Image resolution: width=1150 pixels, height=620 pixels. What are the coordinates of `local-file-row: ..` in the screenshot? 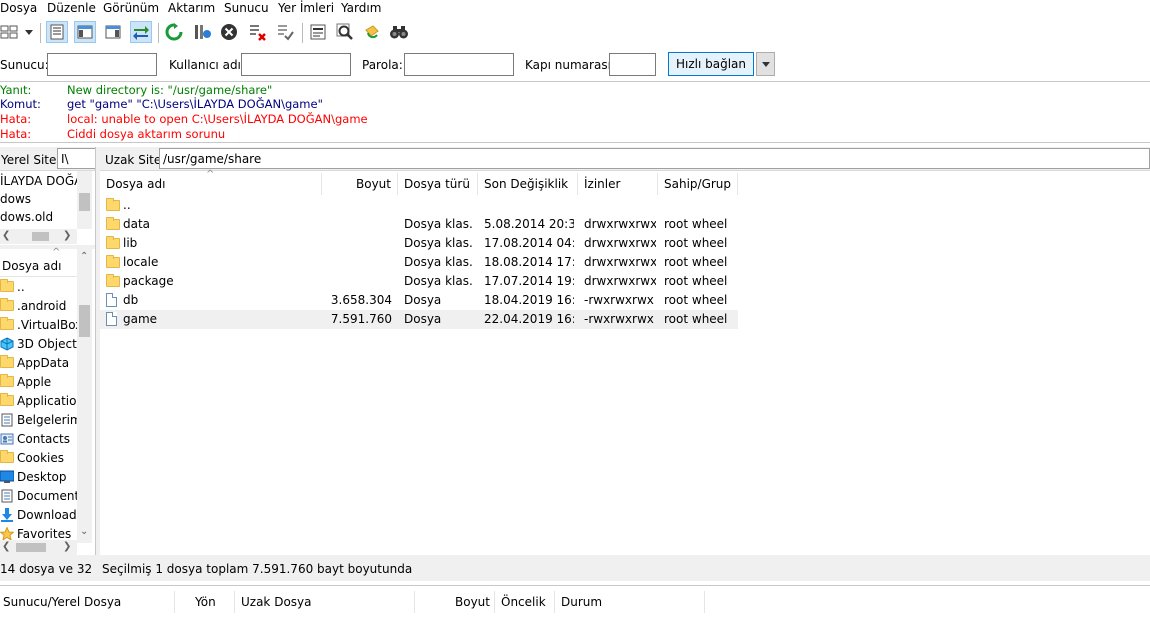 It's located at (12, 286).